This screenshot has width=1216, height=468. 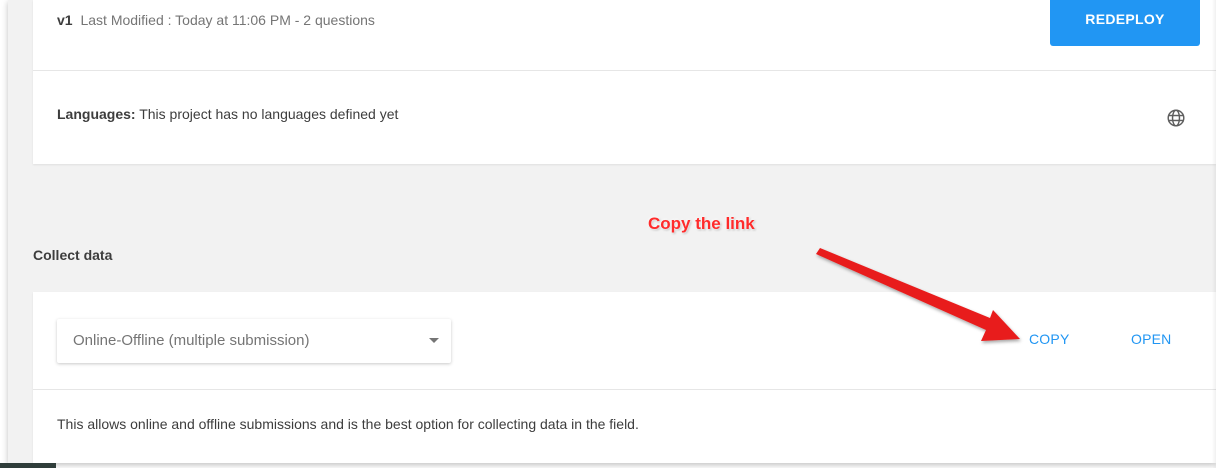 I want to click on redeploy-button: REDEPLOY, so click(x=1125, y=23).